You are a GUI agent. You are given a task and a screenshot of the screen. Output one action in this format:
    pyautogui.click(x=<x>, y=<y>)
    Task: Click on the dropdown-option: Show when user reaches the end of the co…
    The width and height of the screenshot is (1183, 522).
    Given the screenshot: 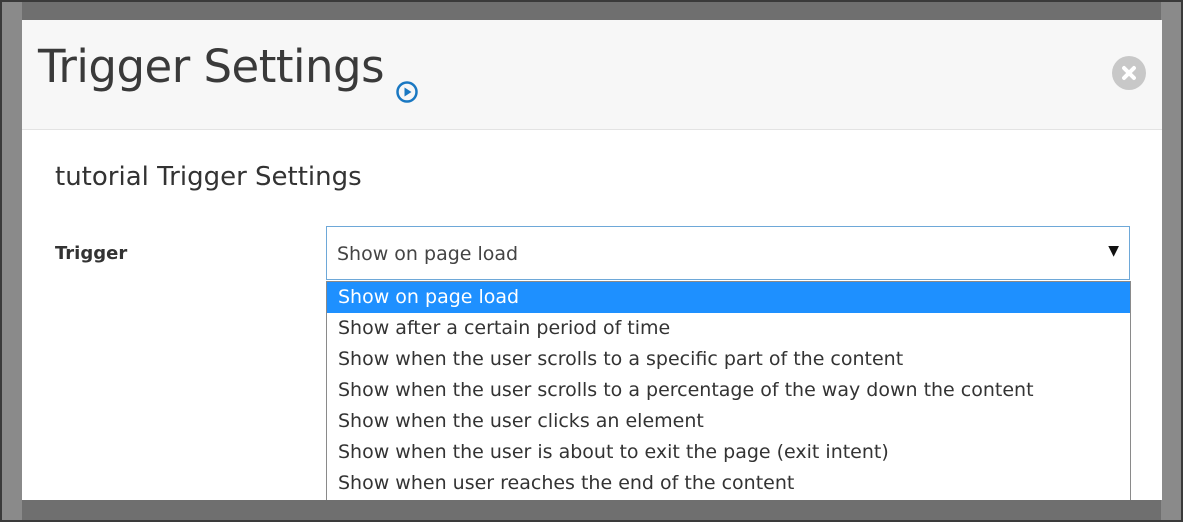 What is the action you would take?
    pyautogui.click(x=728, y=483)
    